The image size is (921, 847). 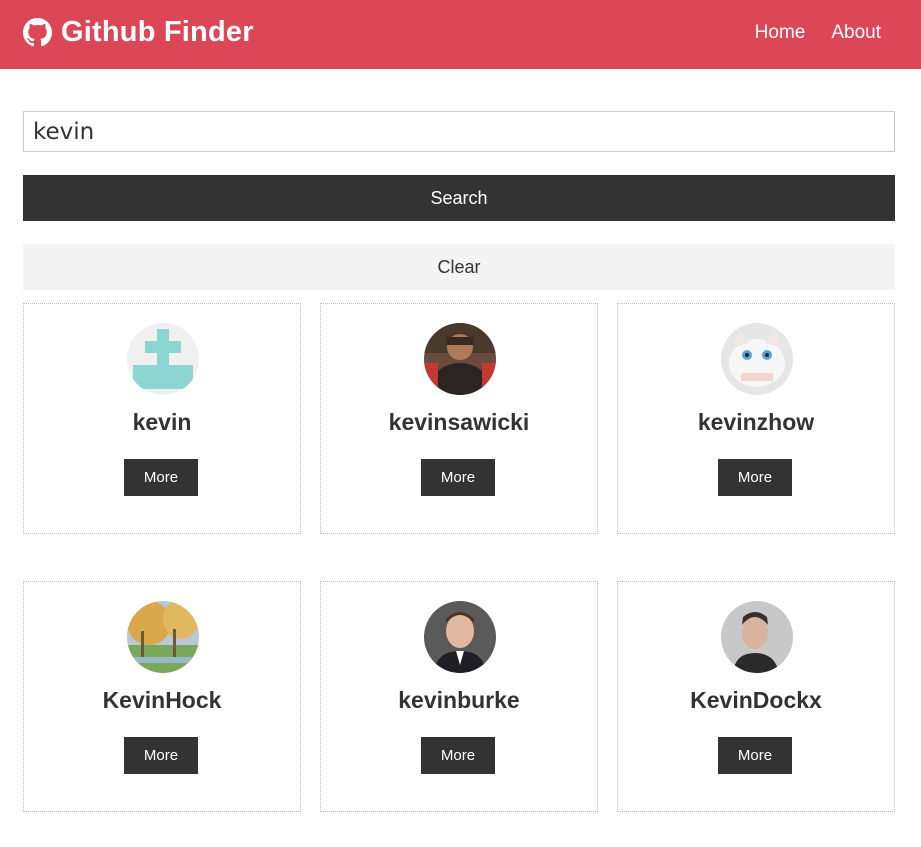 What do you see at coordinates (756, 422) in the screenshot?
I see `user-login: kevinzhow` at bounding box center [756, 422].